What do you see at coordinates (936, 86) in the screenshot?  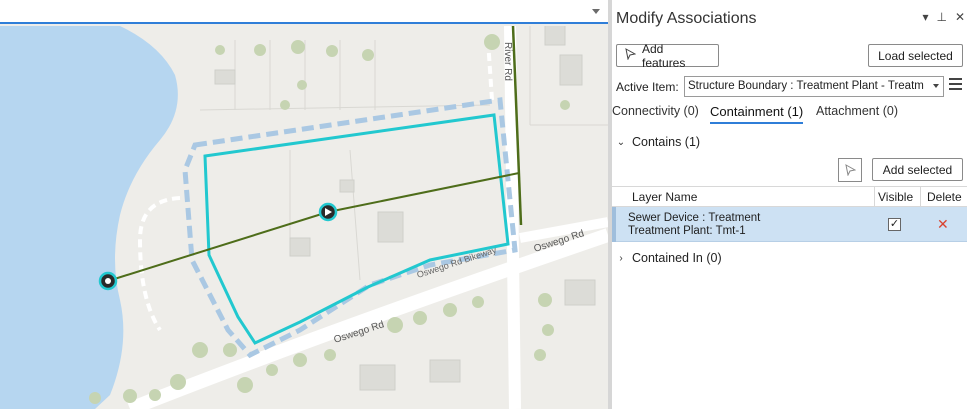 I see `chevron-down-icon` at bounding box center [936, 86].